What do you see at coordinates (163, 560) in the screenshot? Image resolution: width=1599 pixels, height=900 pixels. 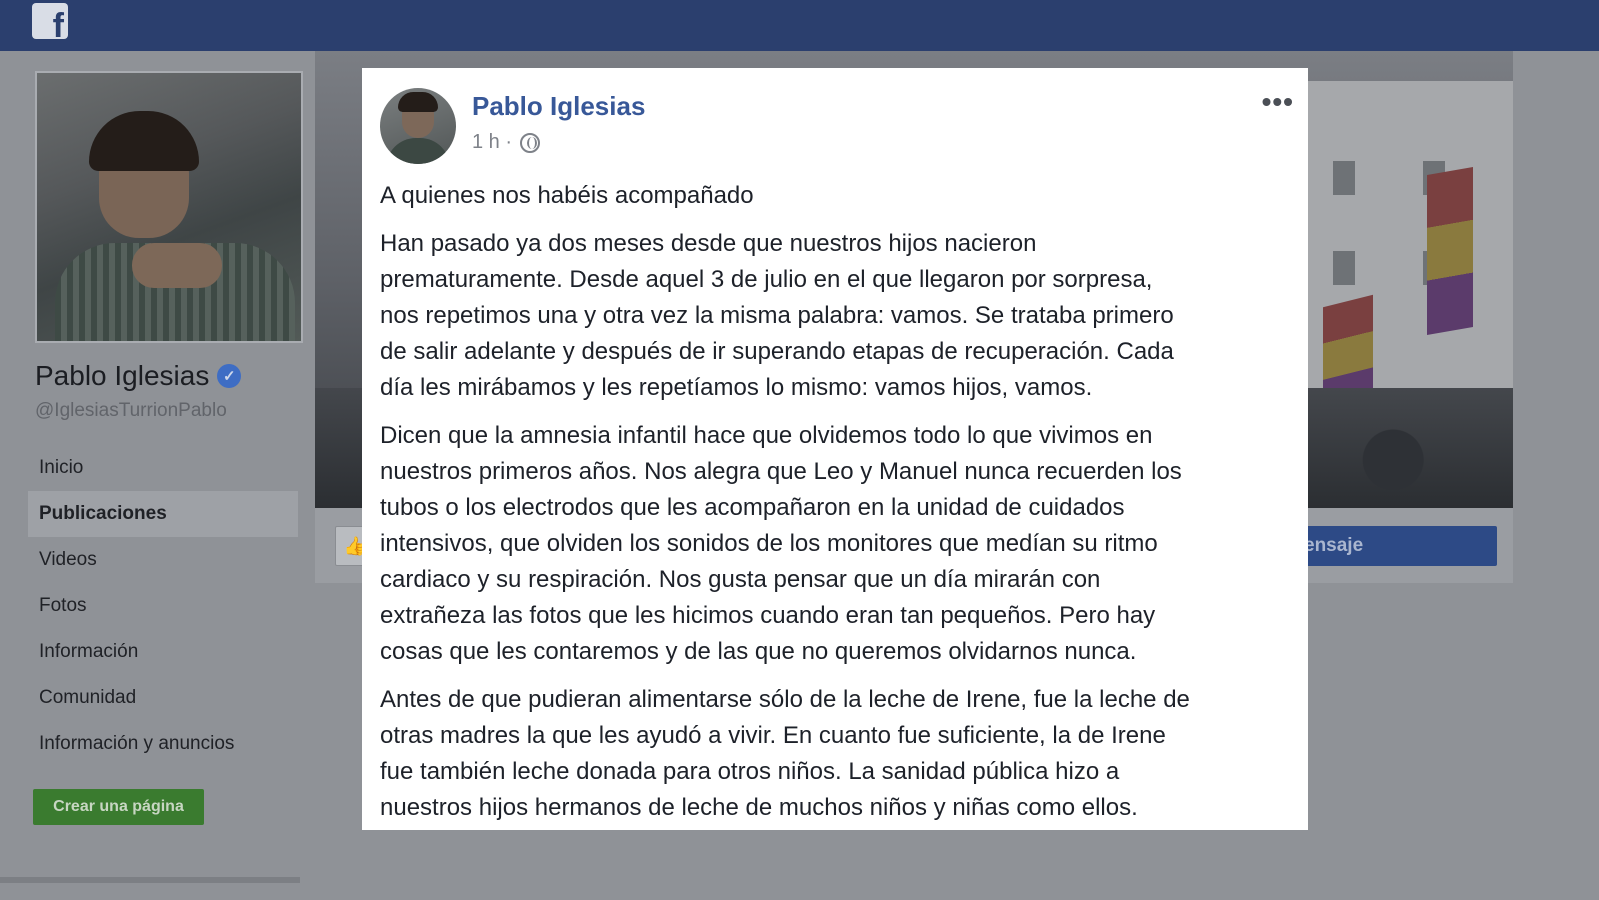 I see `nav-item-videos: Videos` at bounding box center [163, 560].